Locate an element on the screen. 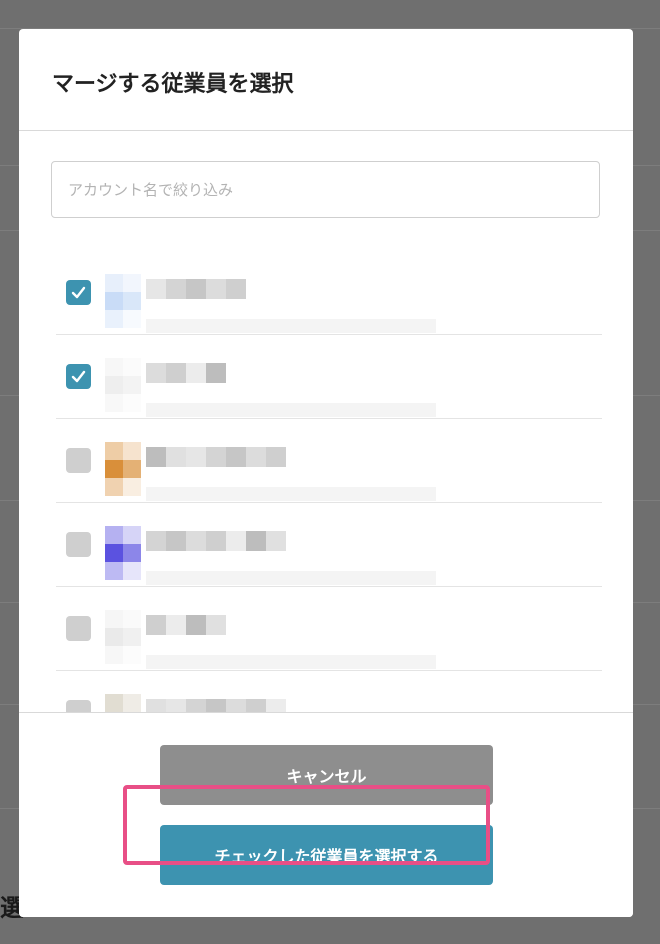  dialog-title: マージする従業員を選択 is located at coordinates (173, 84).